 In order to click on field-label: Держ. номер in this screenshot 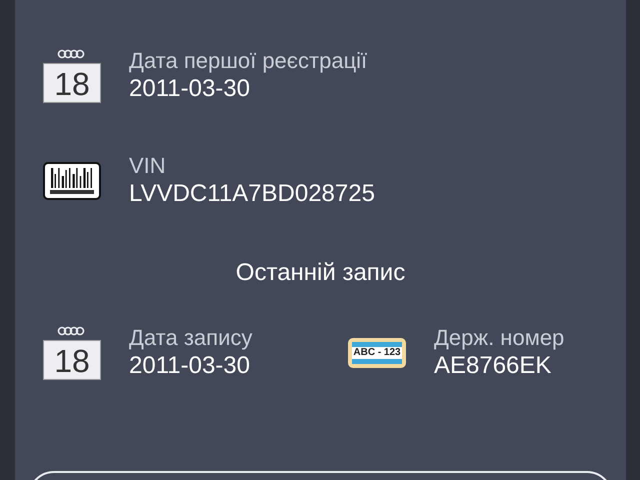, I will do `click(499, 338)`.